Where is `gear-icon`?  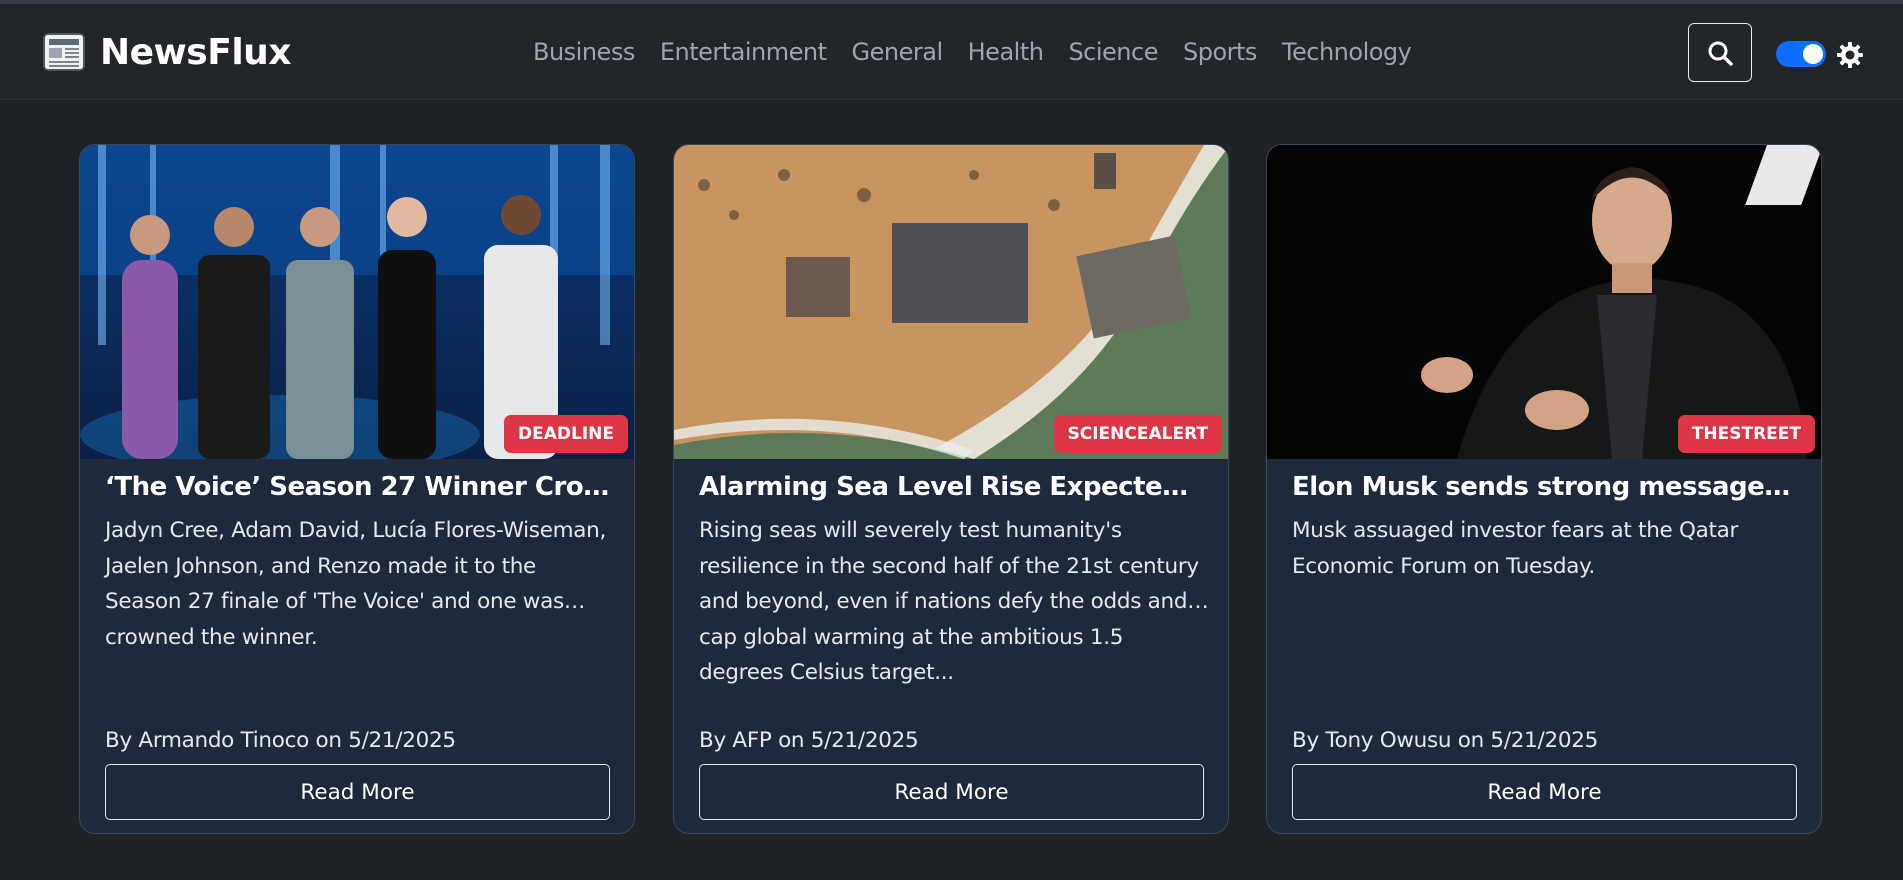 gear-icon is located at coordinates (1850, 55).